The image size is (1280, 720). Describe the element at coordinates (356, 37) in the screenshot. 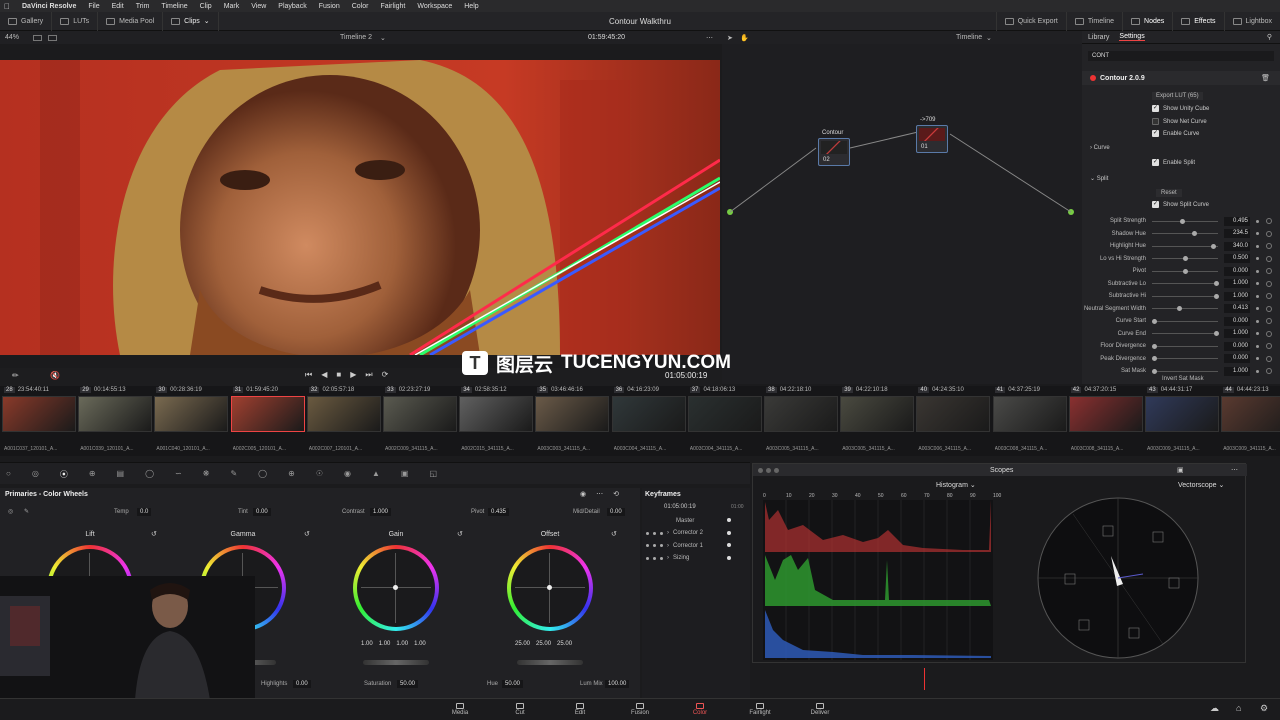

I see `timeline-name-dropdown: Timeline 2` at that location.